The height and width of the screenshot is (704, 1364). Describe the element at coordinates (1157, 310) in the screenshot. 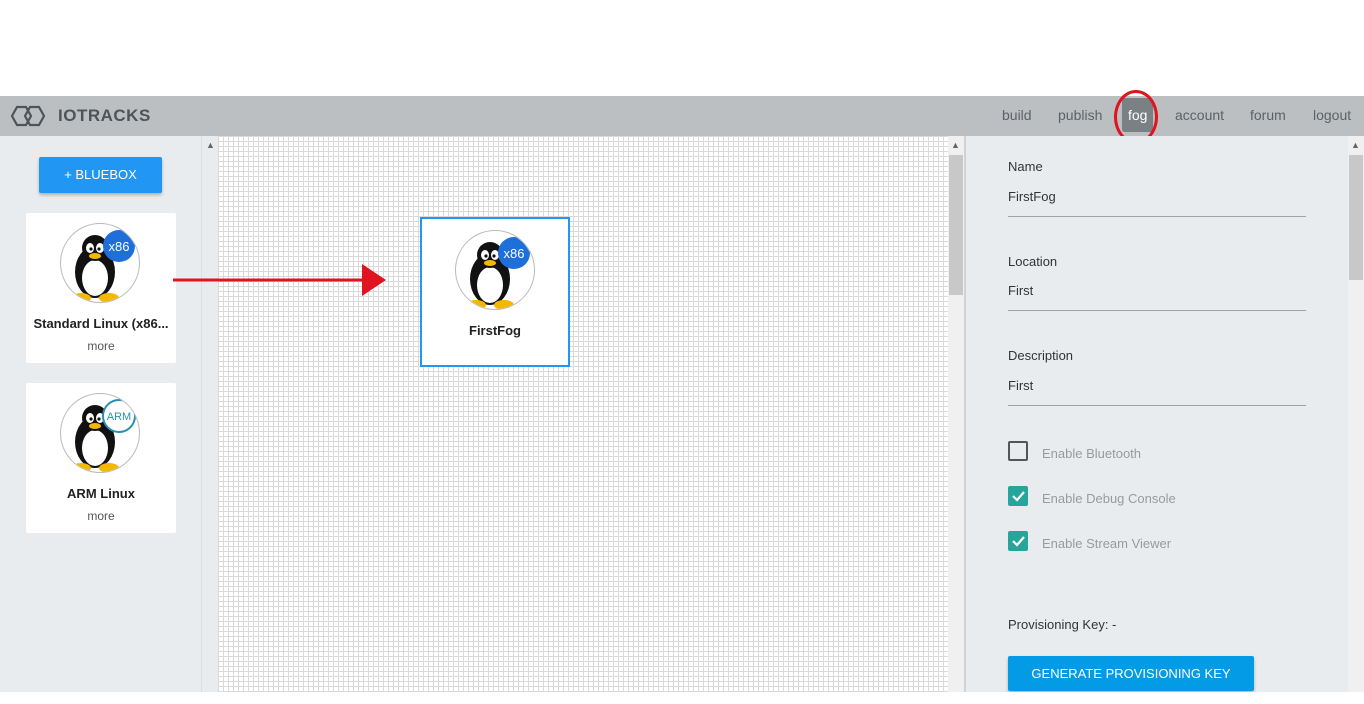

I see `location-field-underline` at that location.